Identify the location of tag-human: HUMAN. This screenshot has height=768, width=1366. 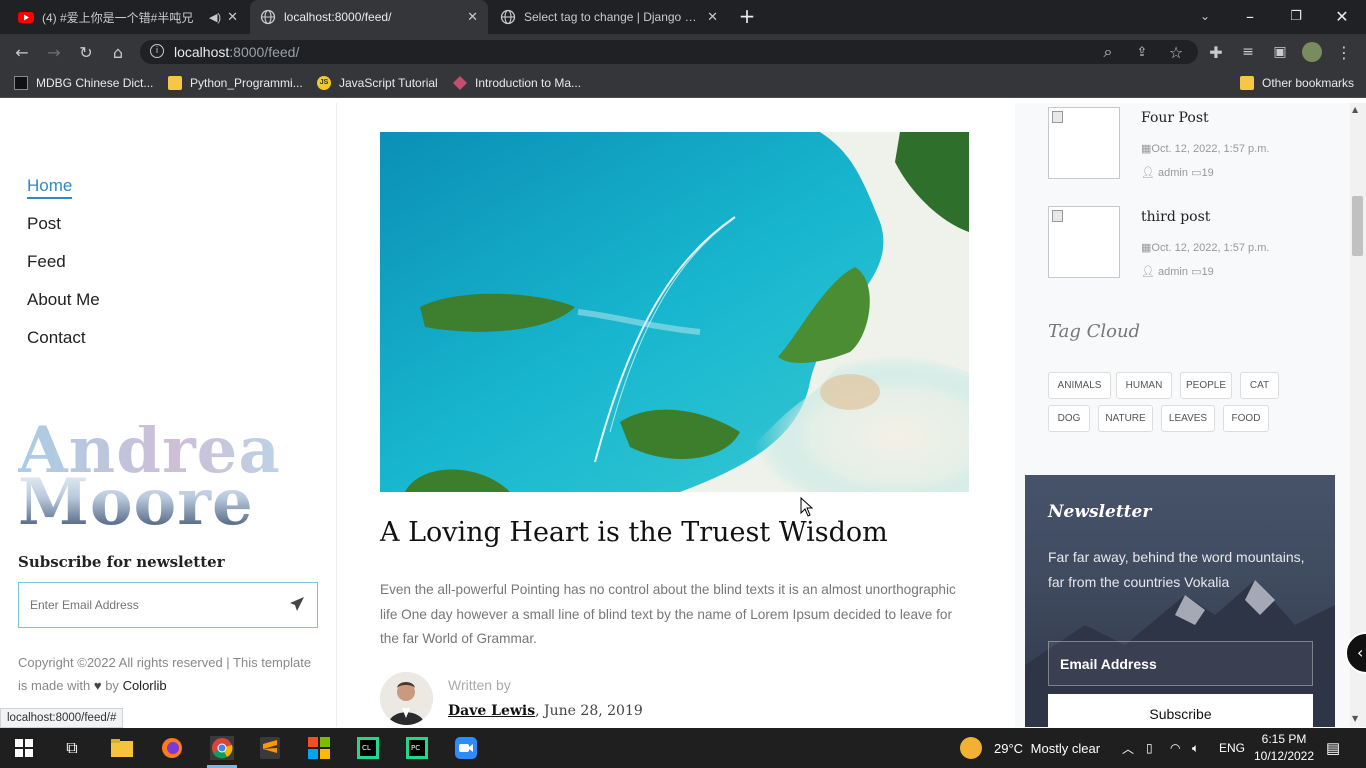
(1144, 385).